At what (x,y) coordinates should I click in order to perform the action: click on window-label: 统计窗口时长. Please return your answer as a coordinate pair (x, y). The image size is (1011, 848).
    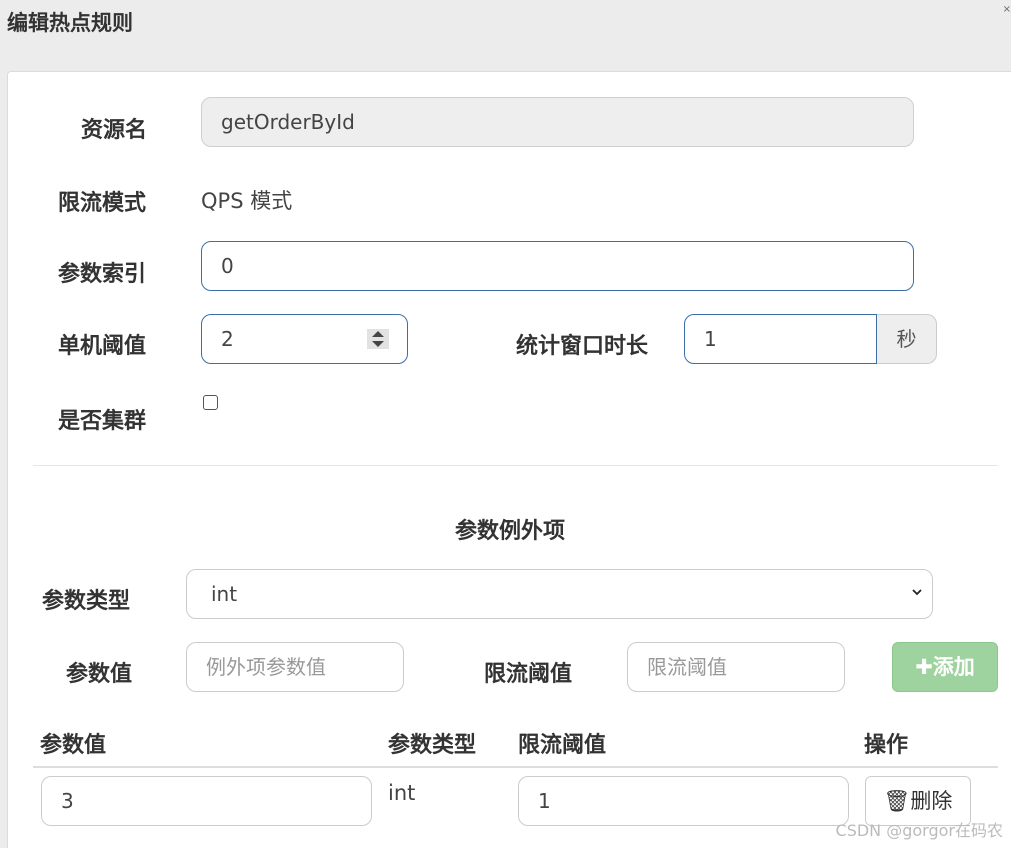
    Looking at the image, I should click on (582, 346).